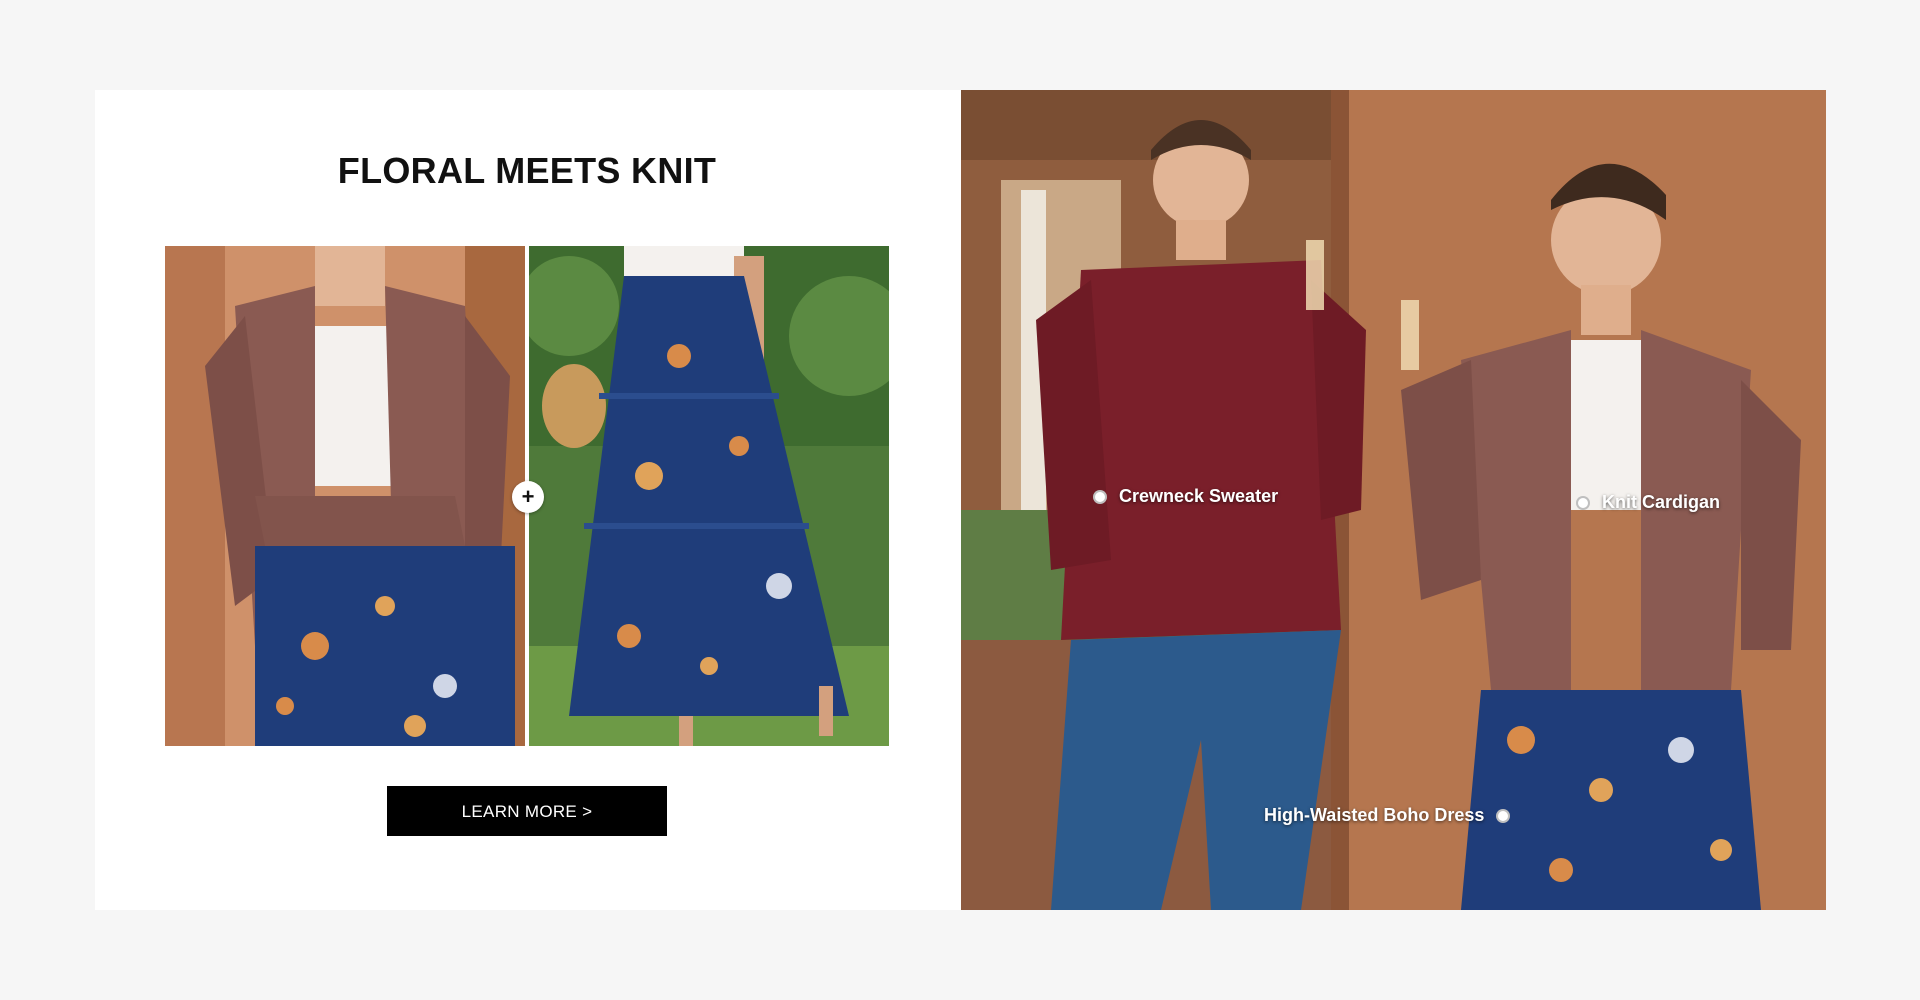 The width and height of the screenshot is (1920, 1000). I want to click on hotspot-knit-cardigan: Knit Cardigan, so click(1648, 502).